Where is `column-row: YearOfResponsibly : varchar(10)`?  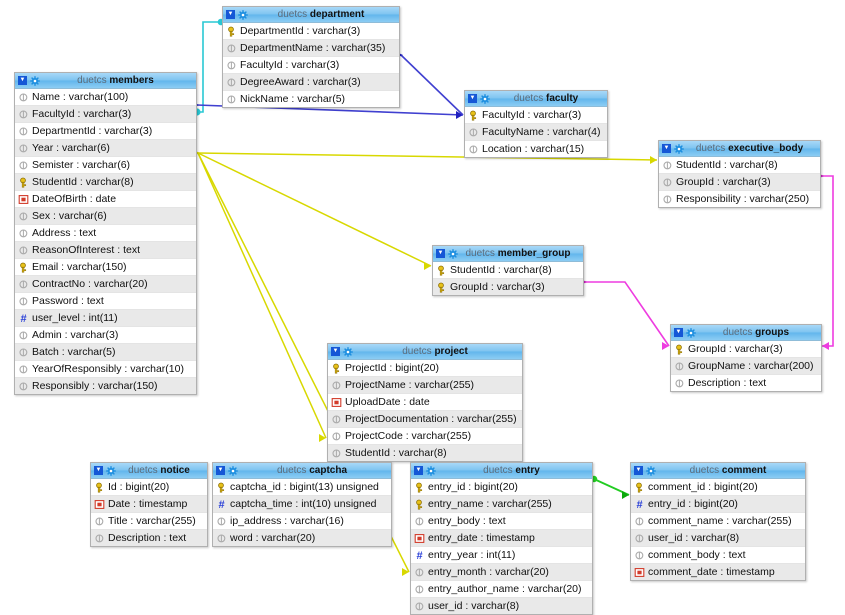 column-row: YearOfResponsibly : varchar(10) is located at coordinates (105, 369).